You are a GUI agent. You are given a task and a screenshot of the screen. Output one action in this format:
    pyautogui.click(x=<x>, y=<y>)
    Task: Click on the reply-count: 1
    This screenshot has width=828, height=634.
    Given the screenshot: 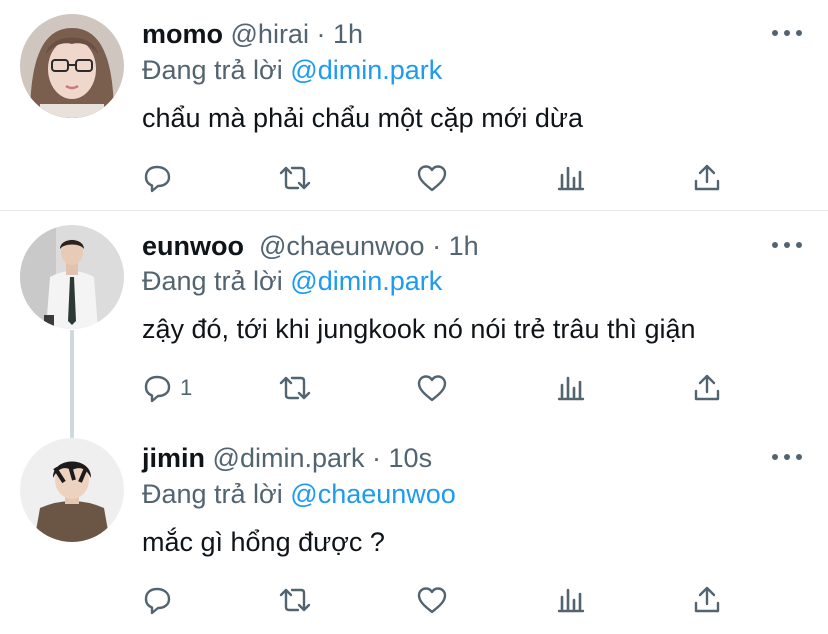 What is the action you would take?
    pyautogui.click(x=186, y=387)
    